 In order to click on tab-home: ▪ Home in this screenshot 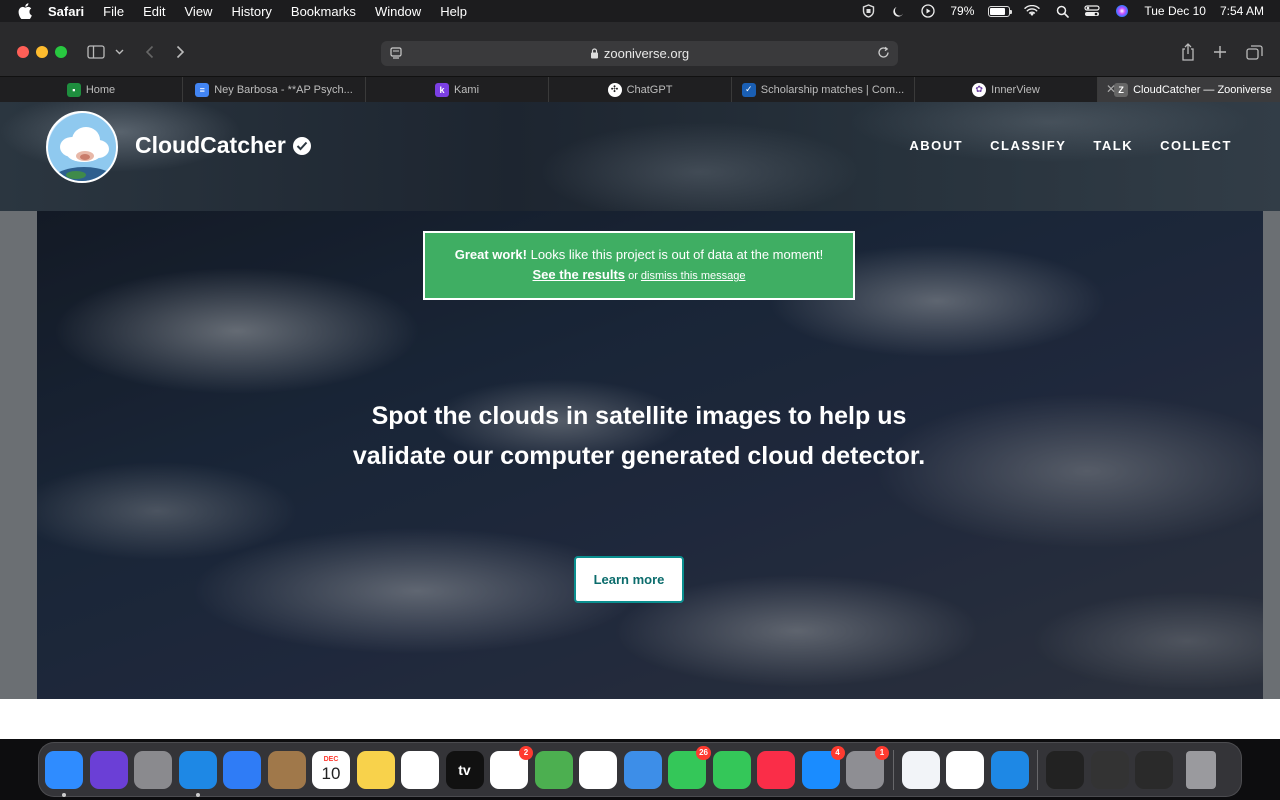, I will do `click(91, 89)`.